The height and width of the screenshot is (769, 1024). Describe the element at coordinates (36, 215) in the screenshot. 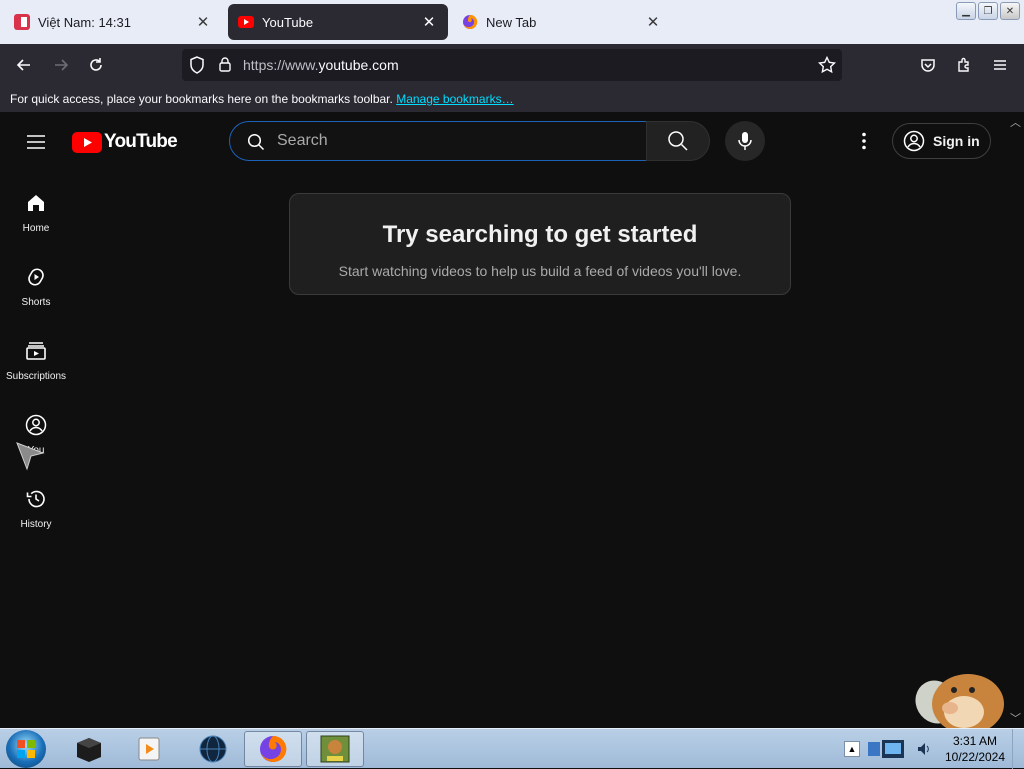

I see `guide-item-home: Home` at that location.